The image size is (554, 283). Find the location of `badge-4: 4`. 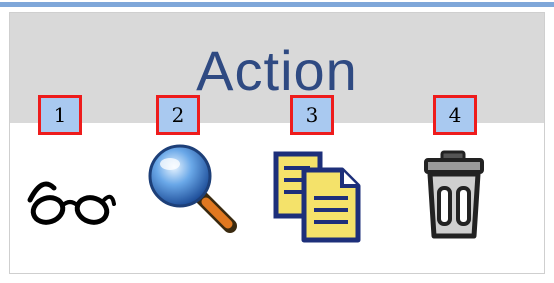

badge-4: 4 is located at coordinates (455, 115).